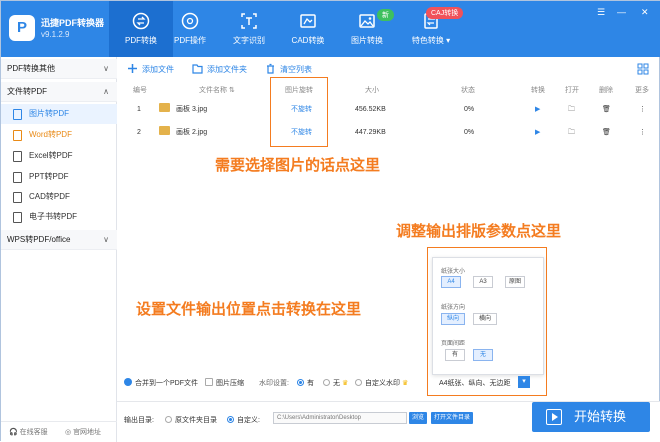  Describe the element at coordinates (158, 69) in the screenshot. I see `add-file-label: 添加文件` at that location.